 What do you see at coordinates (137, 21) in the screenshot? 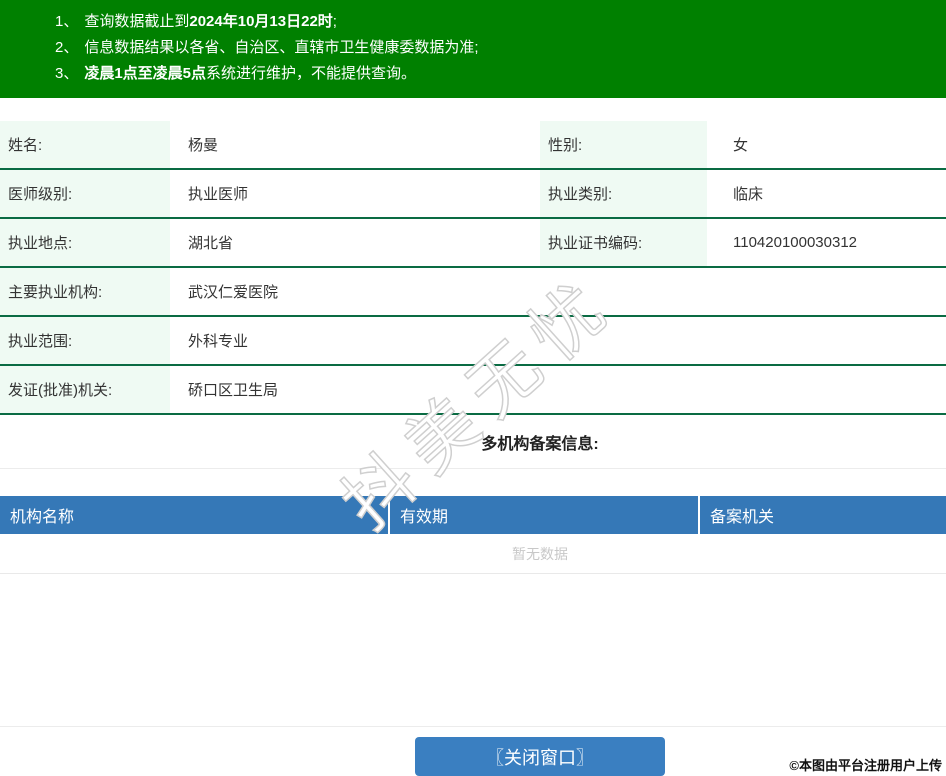
I see `notice-text: 查询数据截止到` at bounding box center [137, 21].